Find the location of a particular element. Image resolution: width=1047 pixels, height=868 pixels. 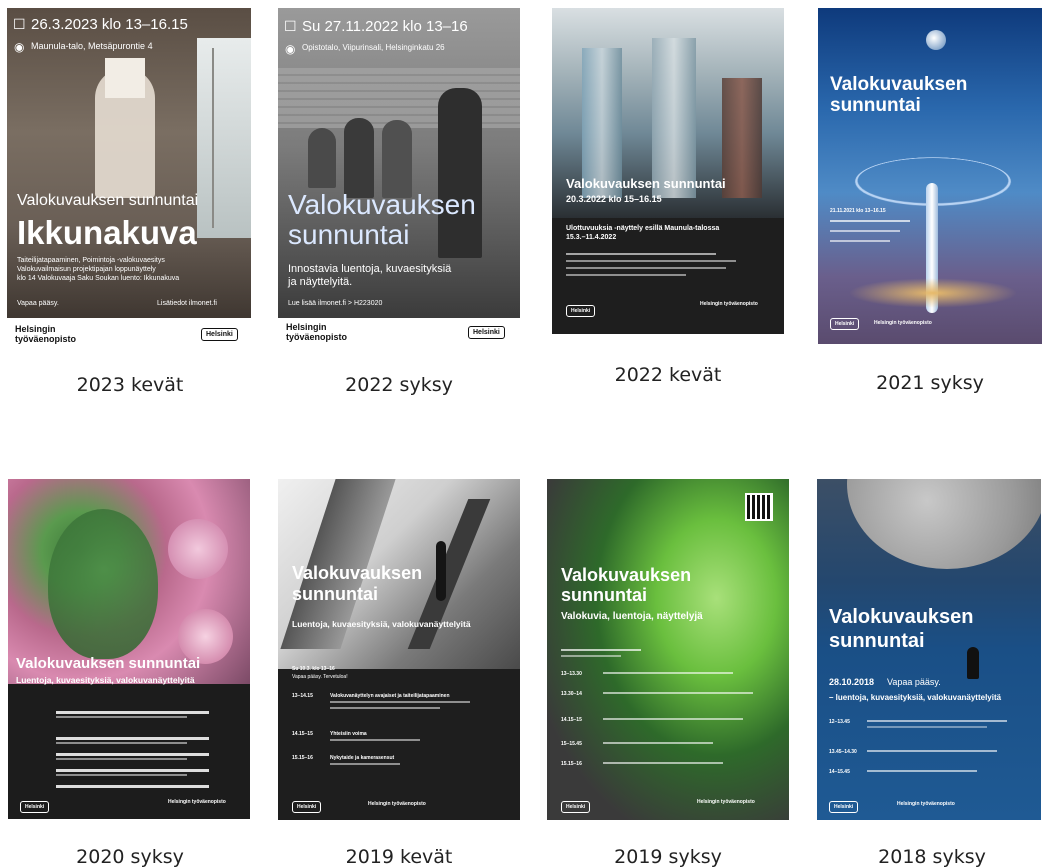

program-time: 13–14.15 is located at coordinates (302, 696).